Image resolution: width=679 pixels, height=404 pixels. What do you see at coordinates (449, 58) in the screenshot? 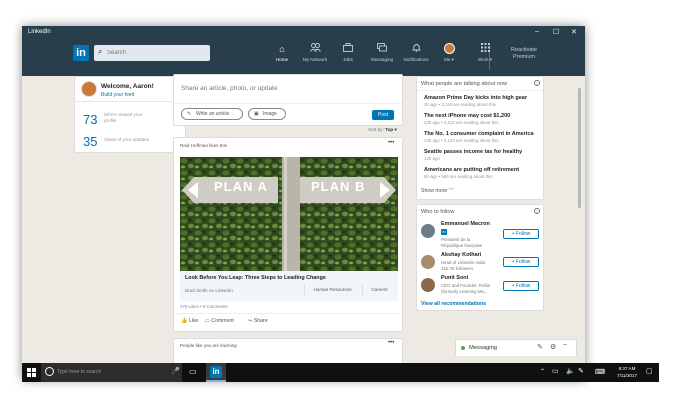
I see `nav-me: Me ▾` at bounding box center [449, 58].